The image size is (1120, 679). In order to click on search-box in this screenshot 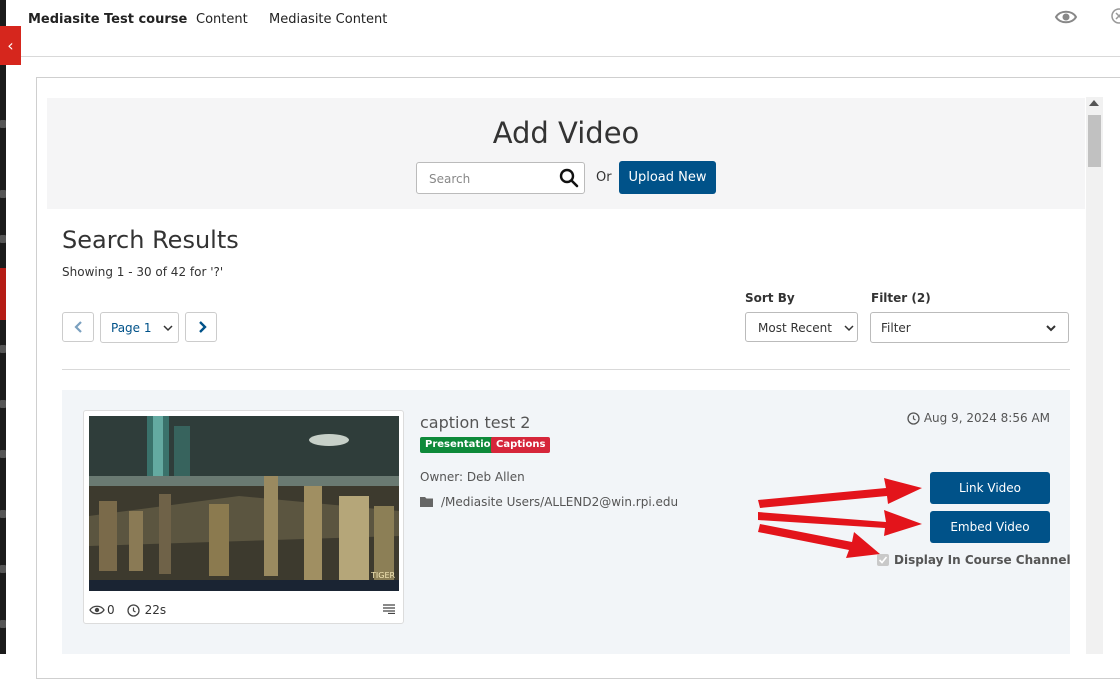, I will do `click(500, 178)`.